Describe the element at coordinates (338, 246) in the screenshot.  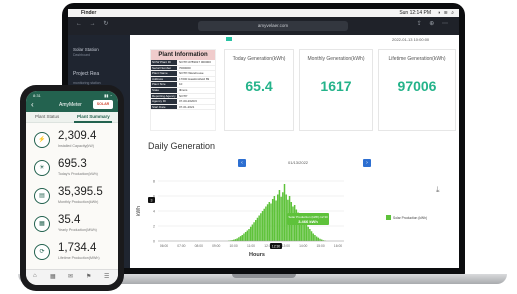
I see `x-tick-label: 16:00` at that location.